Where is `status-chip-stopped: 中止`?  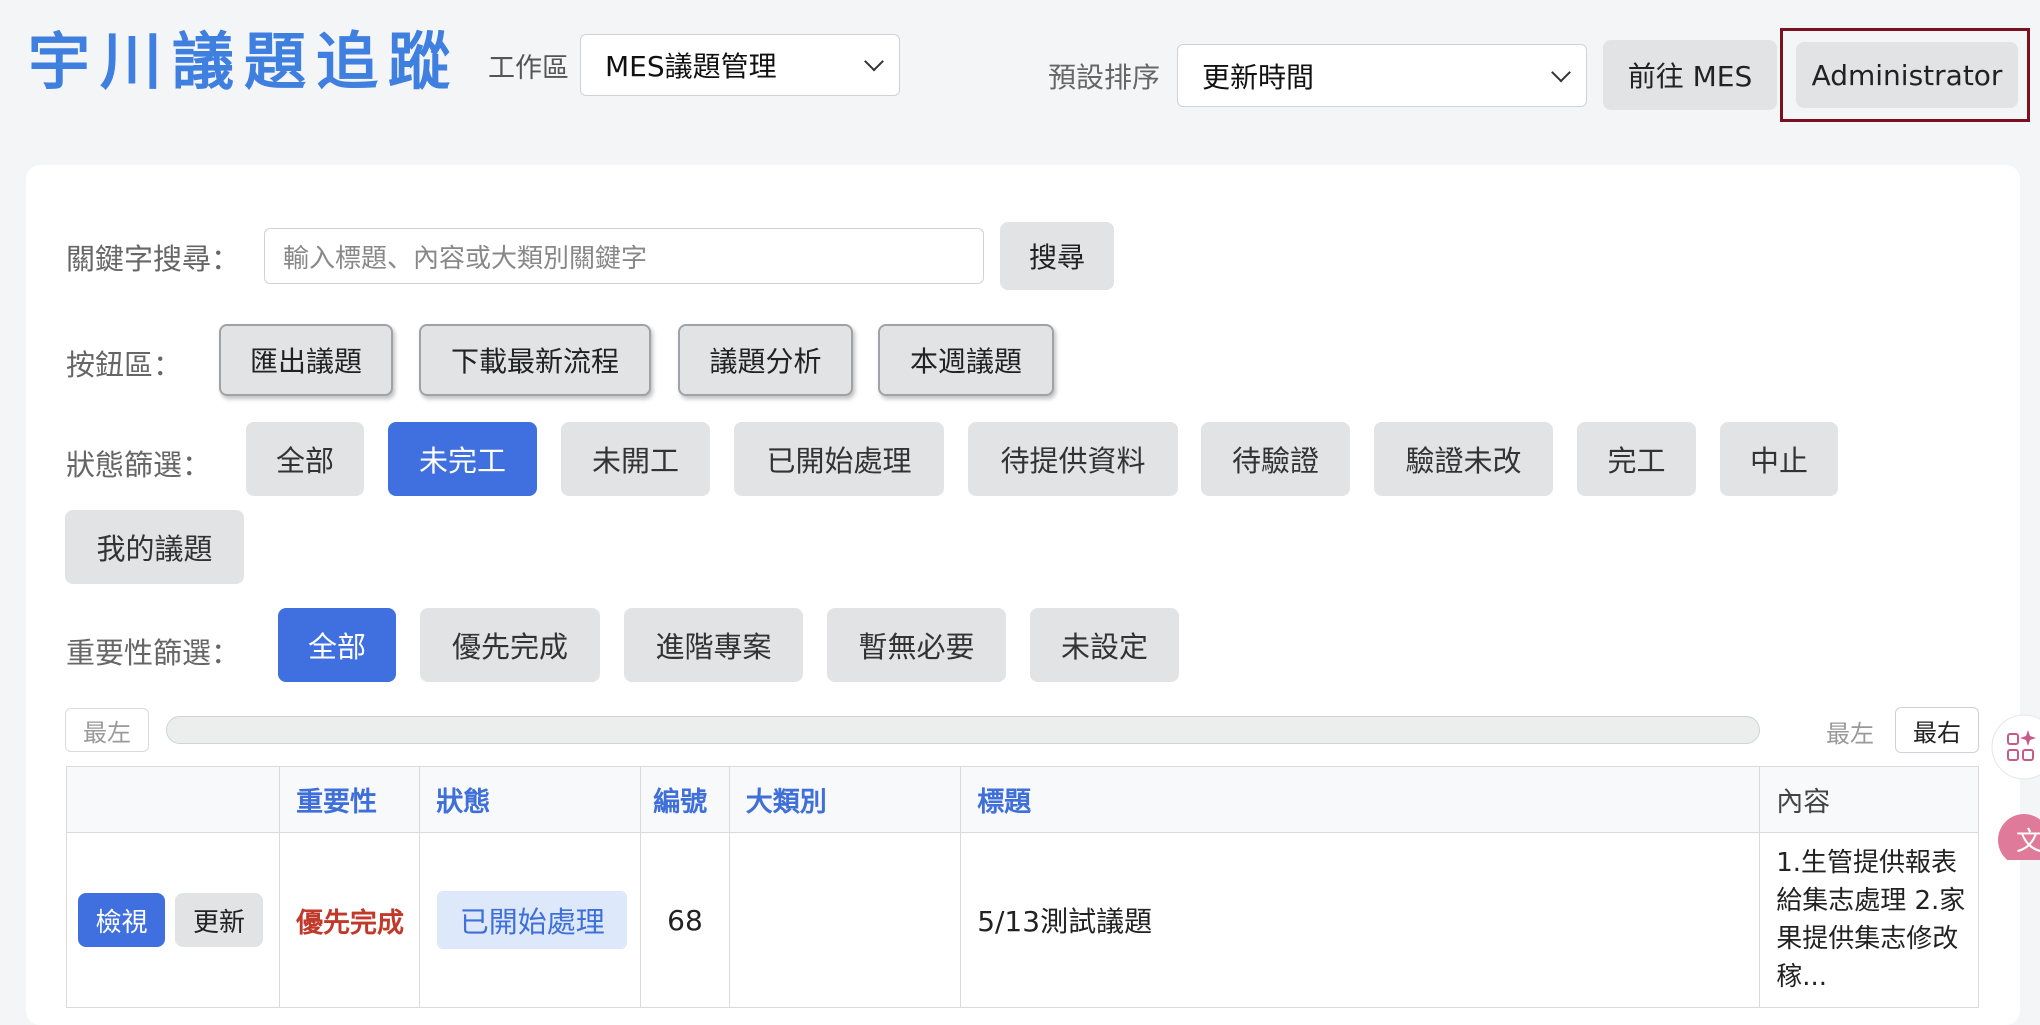
status-chip-stopped: 中止 is located at coordinates (1779, 459).